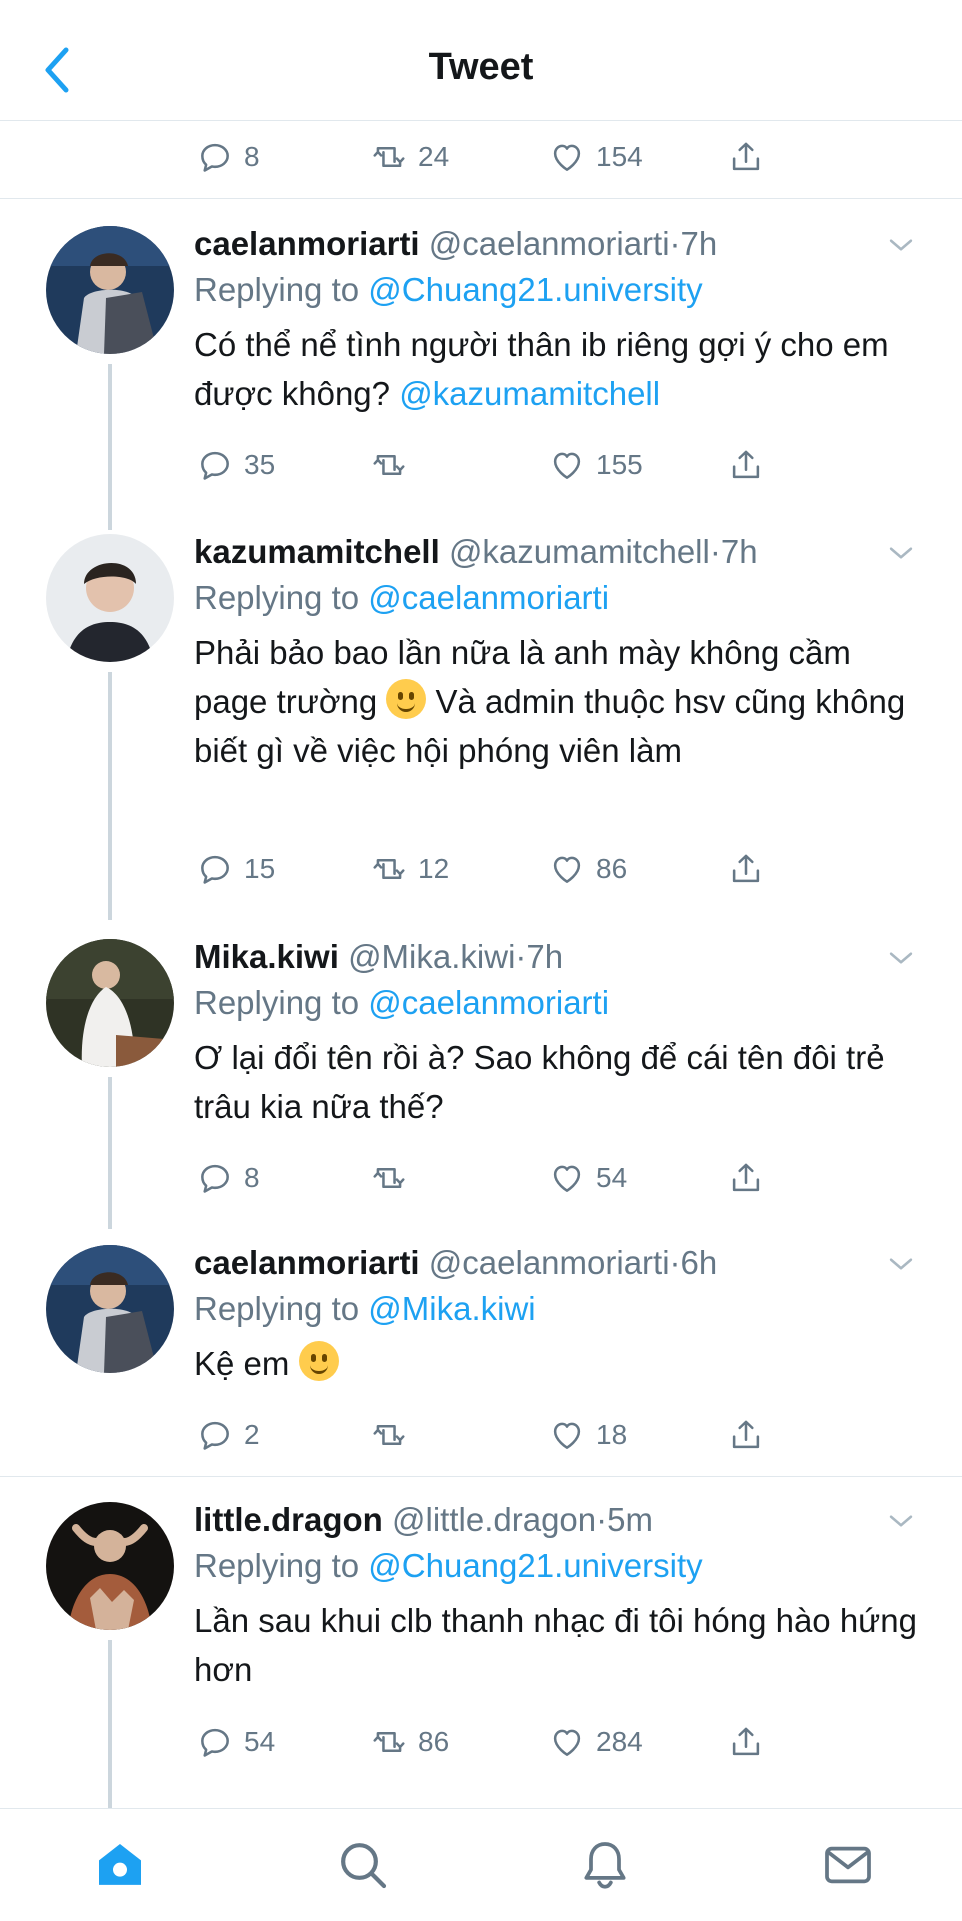 The image size is (962, 1921). Describe the element at coordinates (595, 1742) in the screenshot. I see `like-button: 284` at that location.